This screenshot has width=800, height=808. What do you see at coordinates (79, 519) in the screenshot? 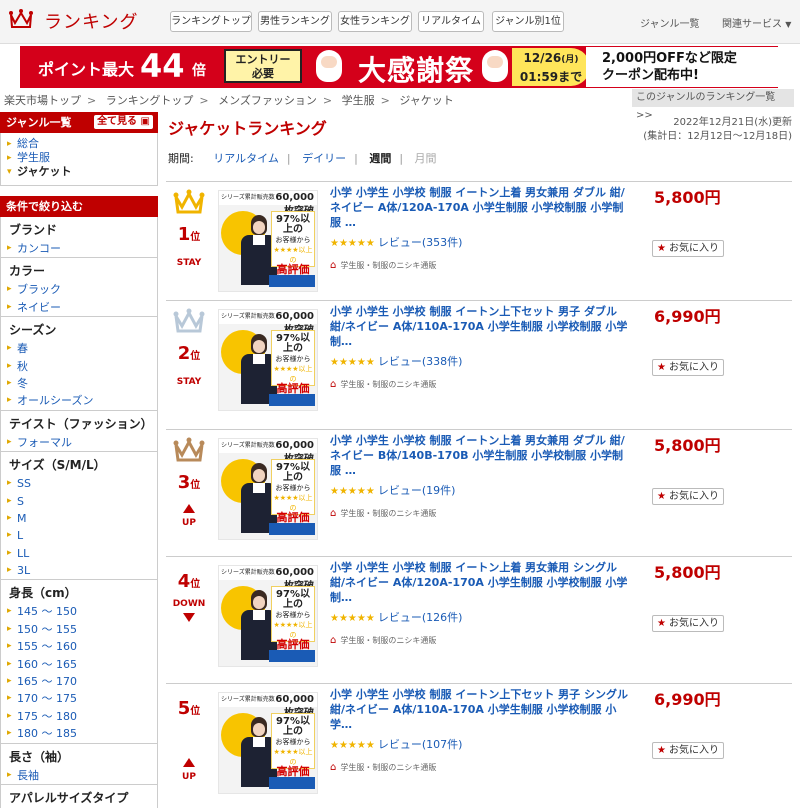
I see `filter-size-m: M` at bounding box center [79, 519].